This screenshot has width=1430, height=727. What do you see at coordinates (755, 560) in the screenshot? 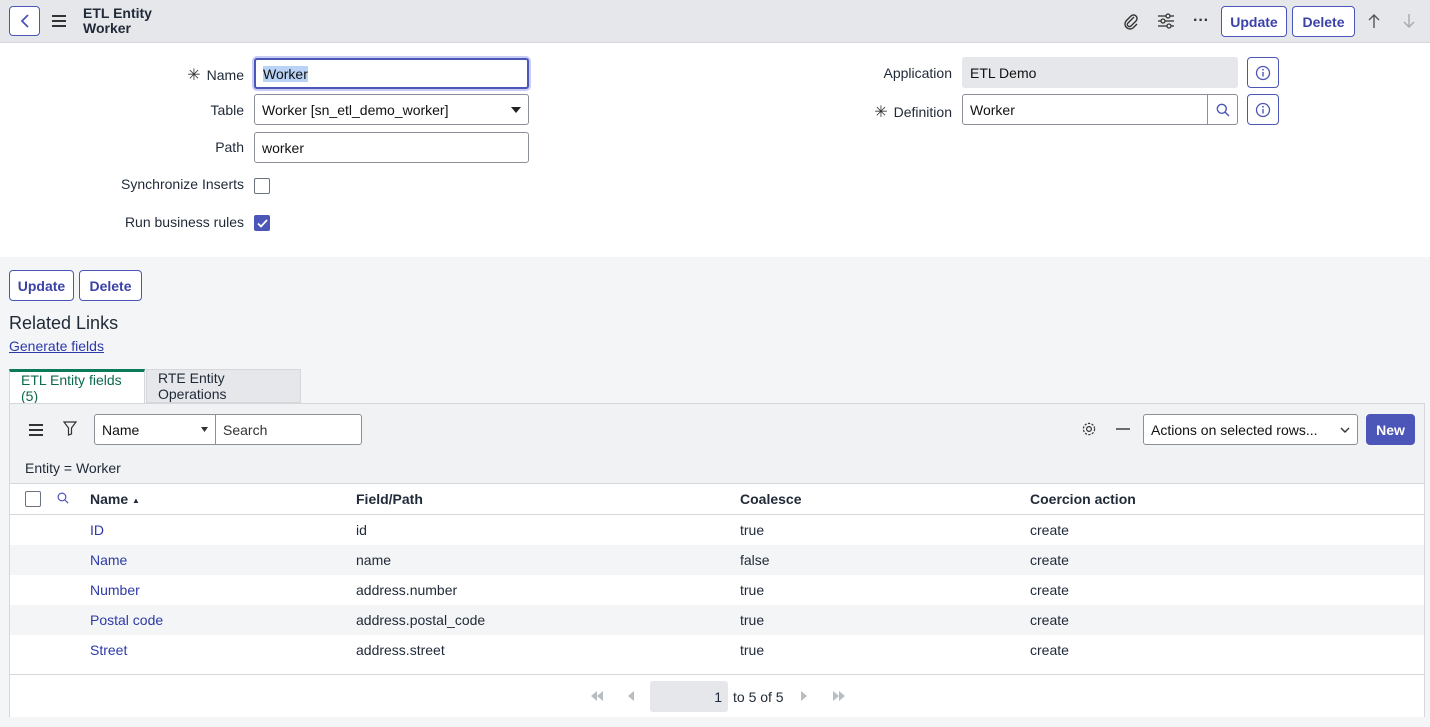
I see `row-coalesce: false` at bounding box center [755, 560].